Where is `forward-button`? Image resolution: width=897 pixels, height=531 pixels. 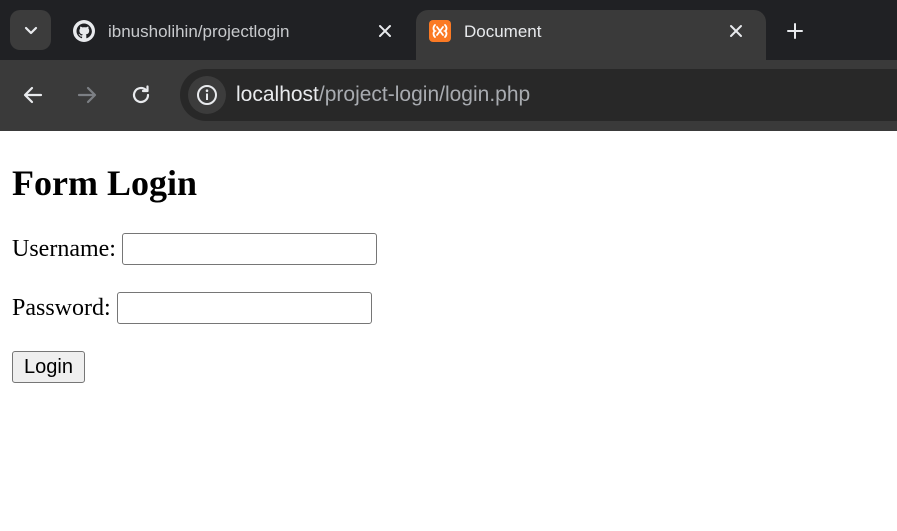
forward-button is located at coordinates (87, 95).